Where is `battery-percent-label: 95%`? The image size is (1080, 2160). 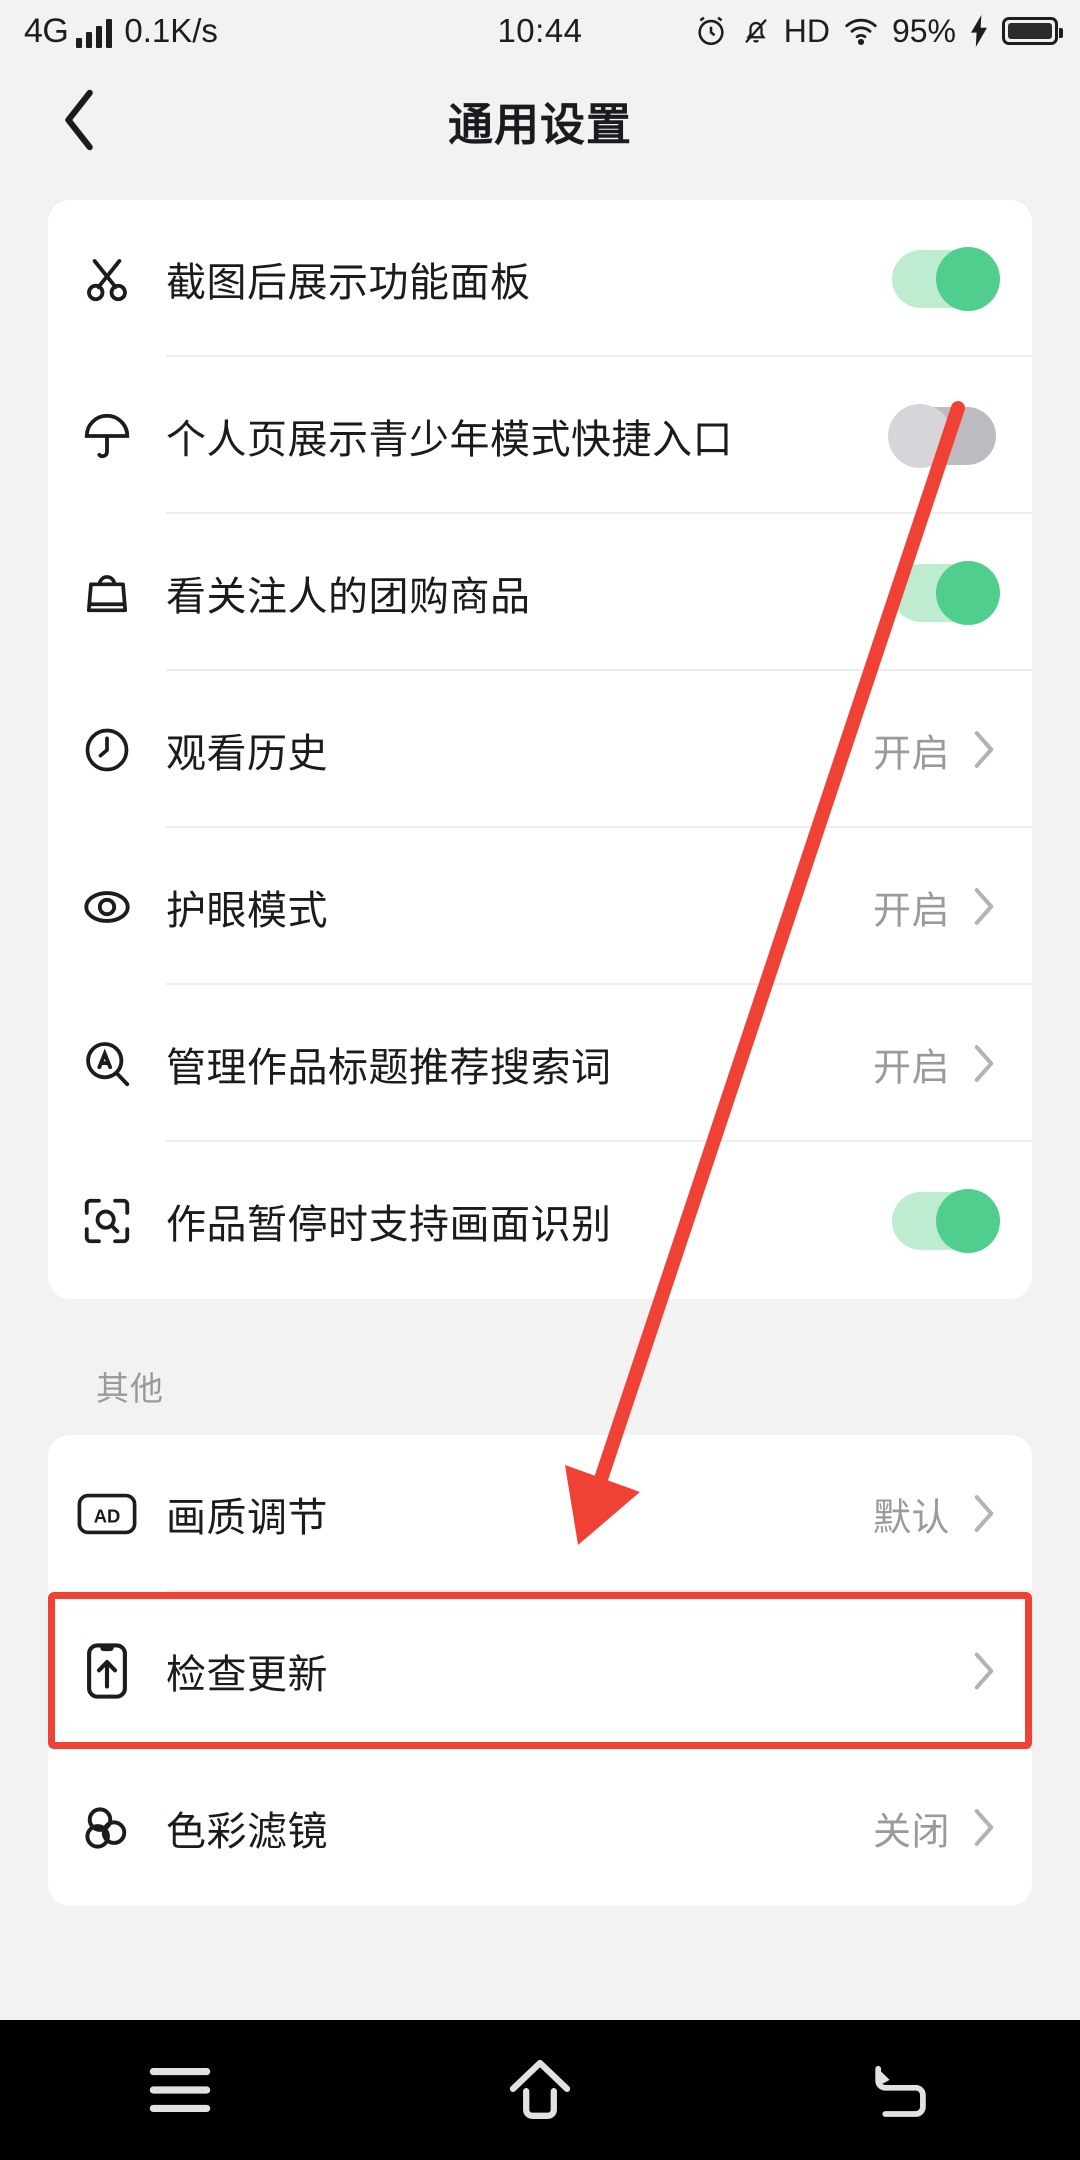
battery-percent-label: 95% is located at coordinates (923, 31).